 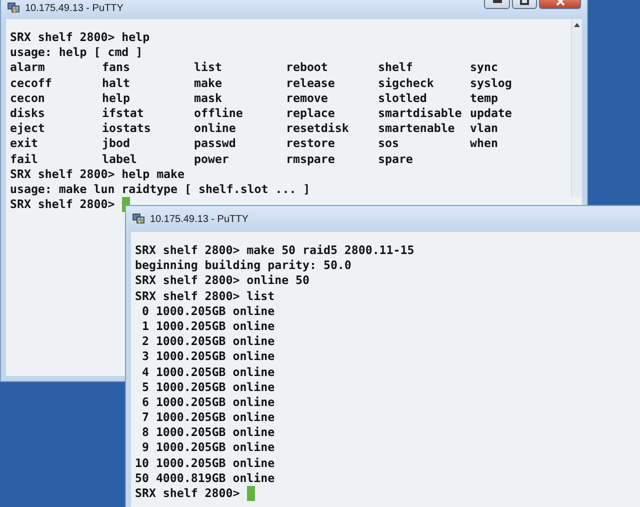 I want to click on command-name: passwd, so click(x=215, y=144).